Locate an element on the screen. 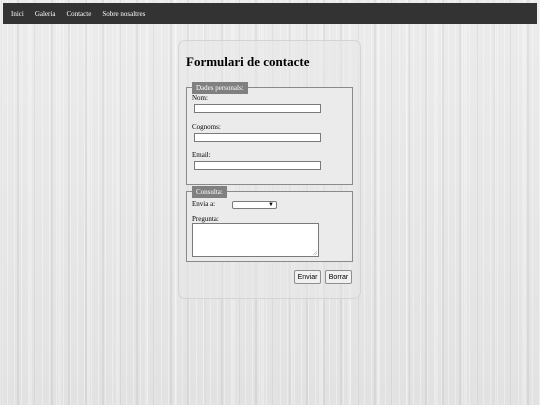 The height and width of the screenshot is (405, 540). query-legend: Consulta: is located at coordinates (209, 192).